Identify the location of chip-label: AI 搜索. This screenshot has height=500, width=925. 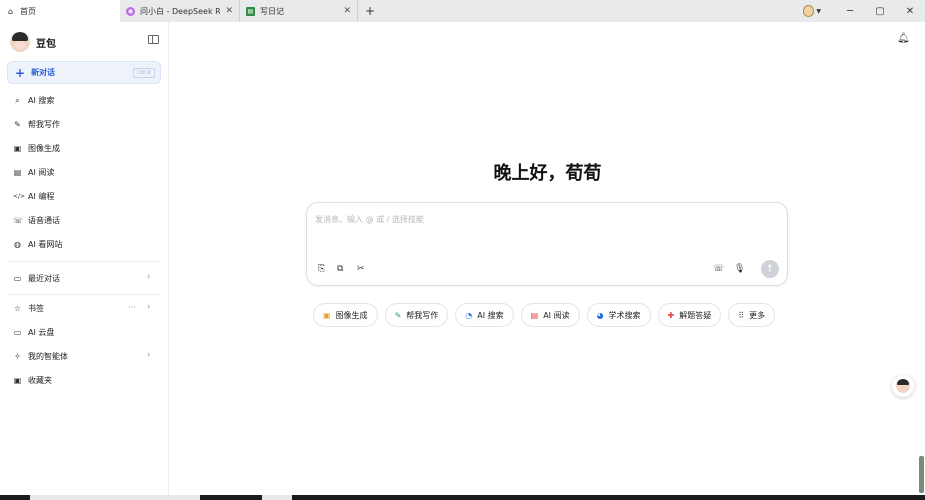
(490, 315).